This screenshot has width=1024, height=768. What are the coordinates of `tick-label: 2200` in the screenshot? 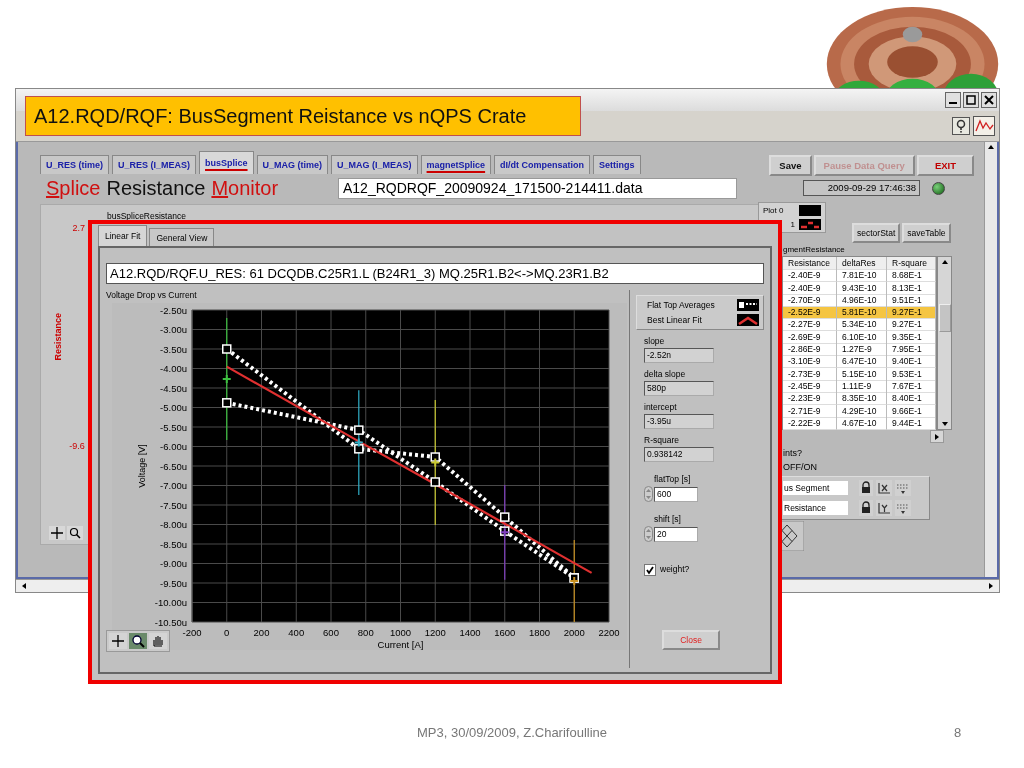 It's located at (609, 632).